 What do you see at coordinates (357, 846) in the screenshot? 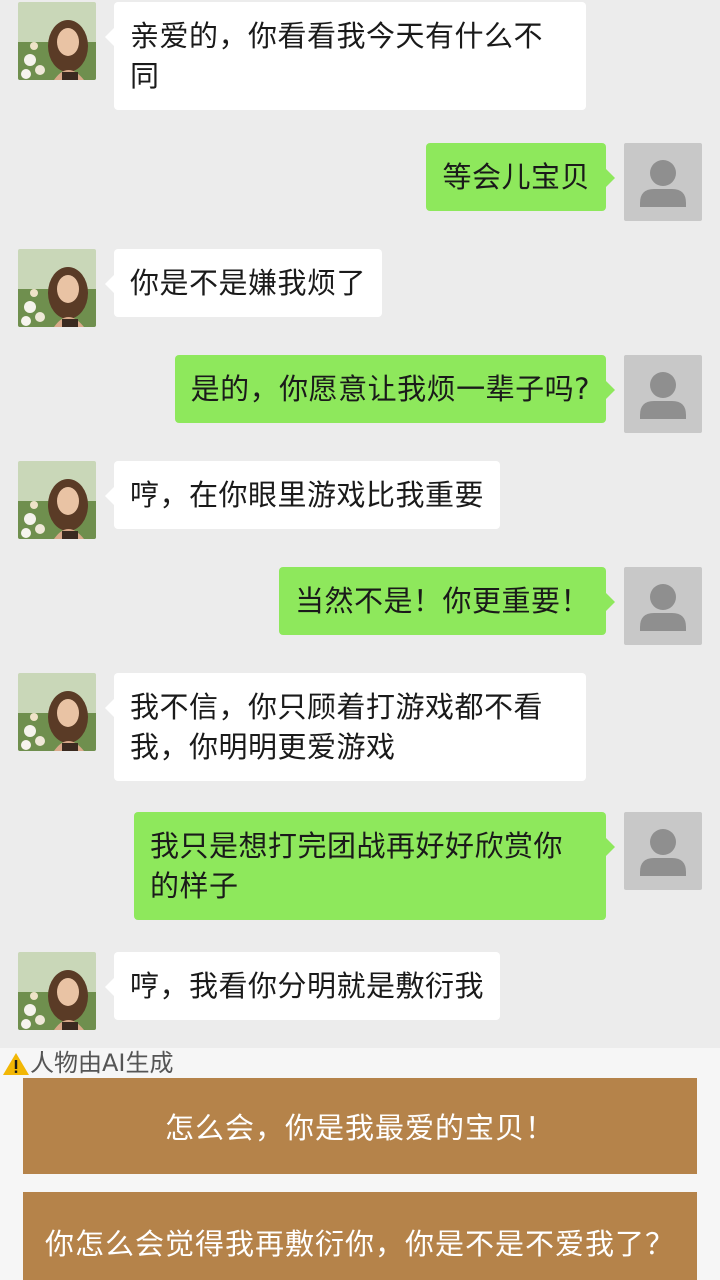
I see `message-text-line: 我只是想打完团战再好好欣赏你` at bounding box center [357, 846].